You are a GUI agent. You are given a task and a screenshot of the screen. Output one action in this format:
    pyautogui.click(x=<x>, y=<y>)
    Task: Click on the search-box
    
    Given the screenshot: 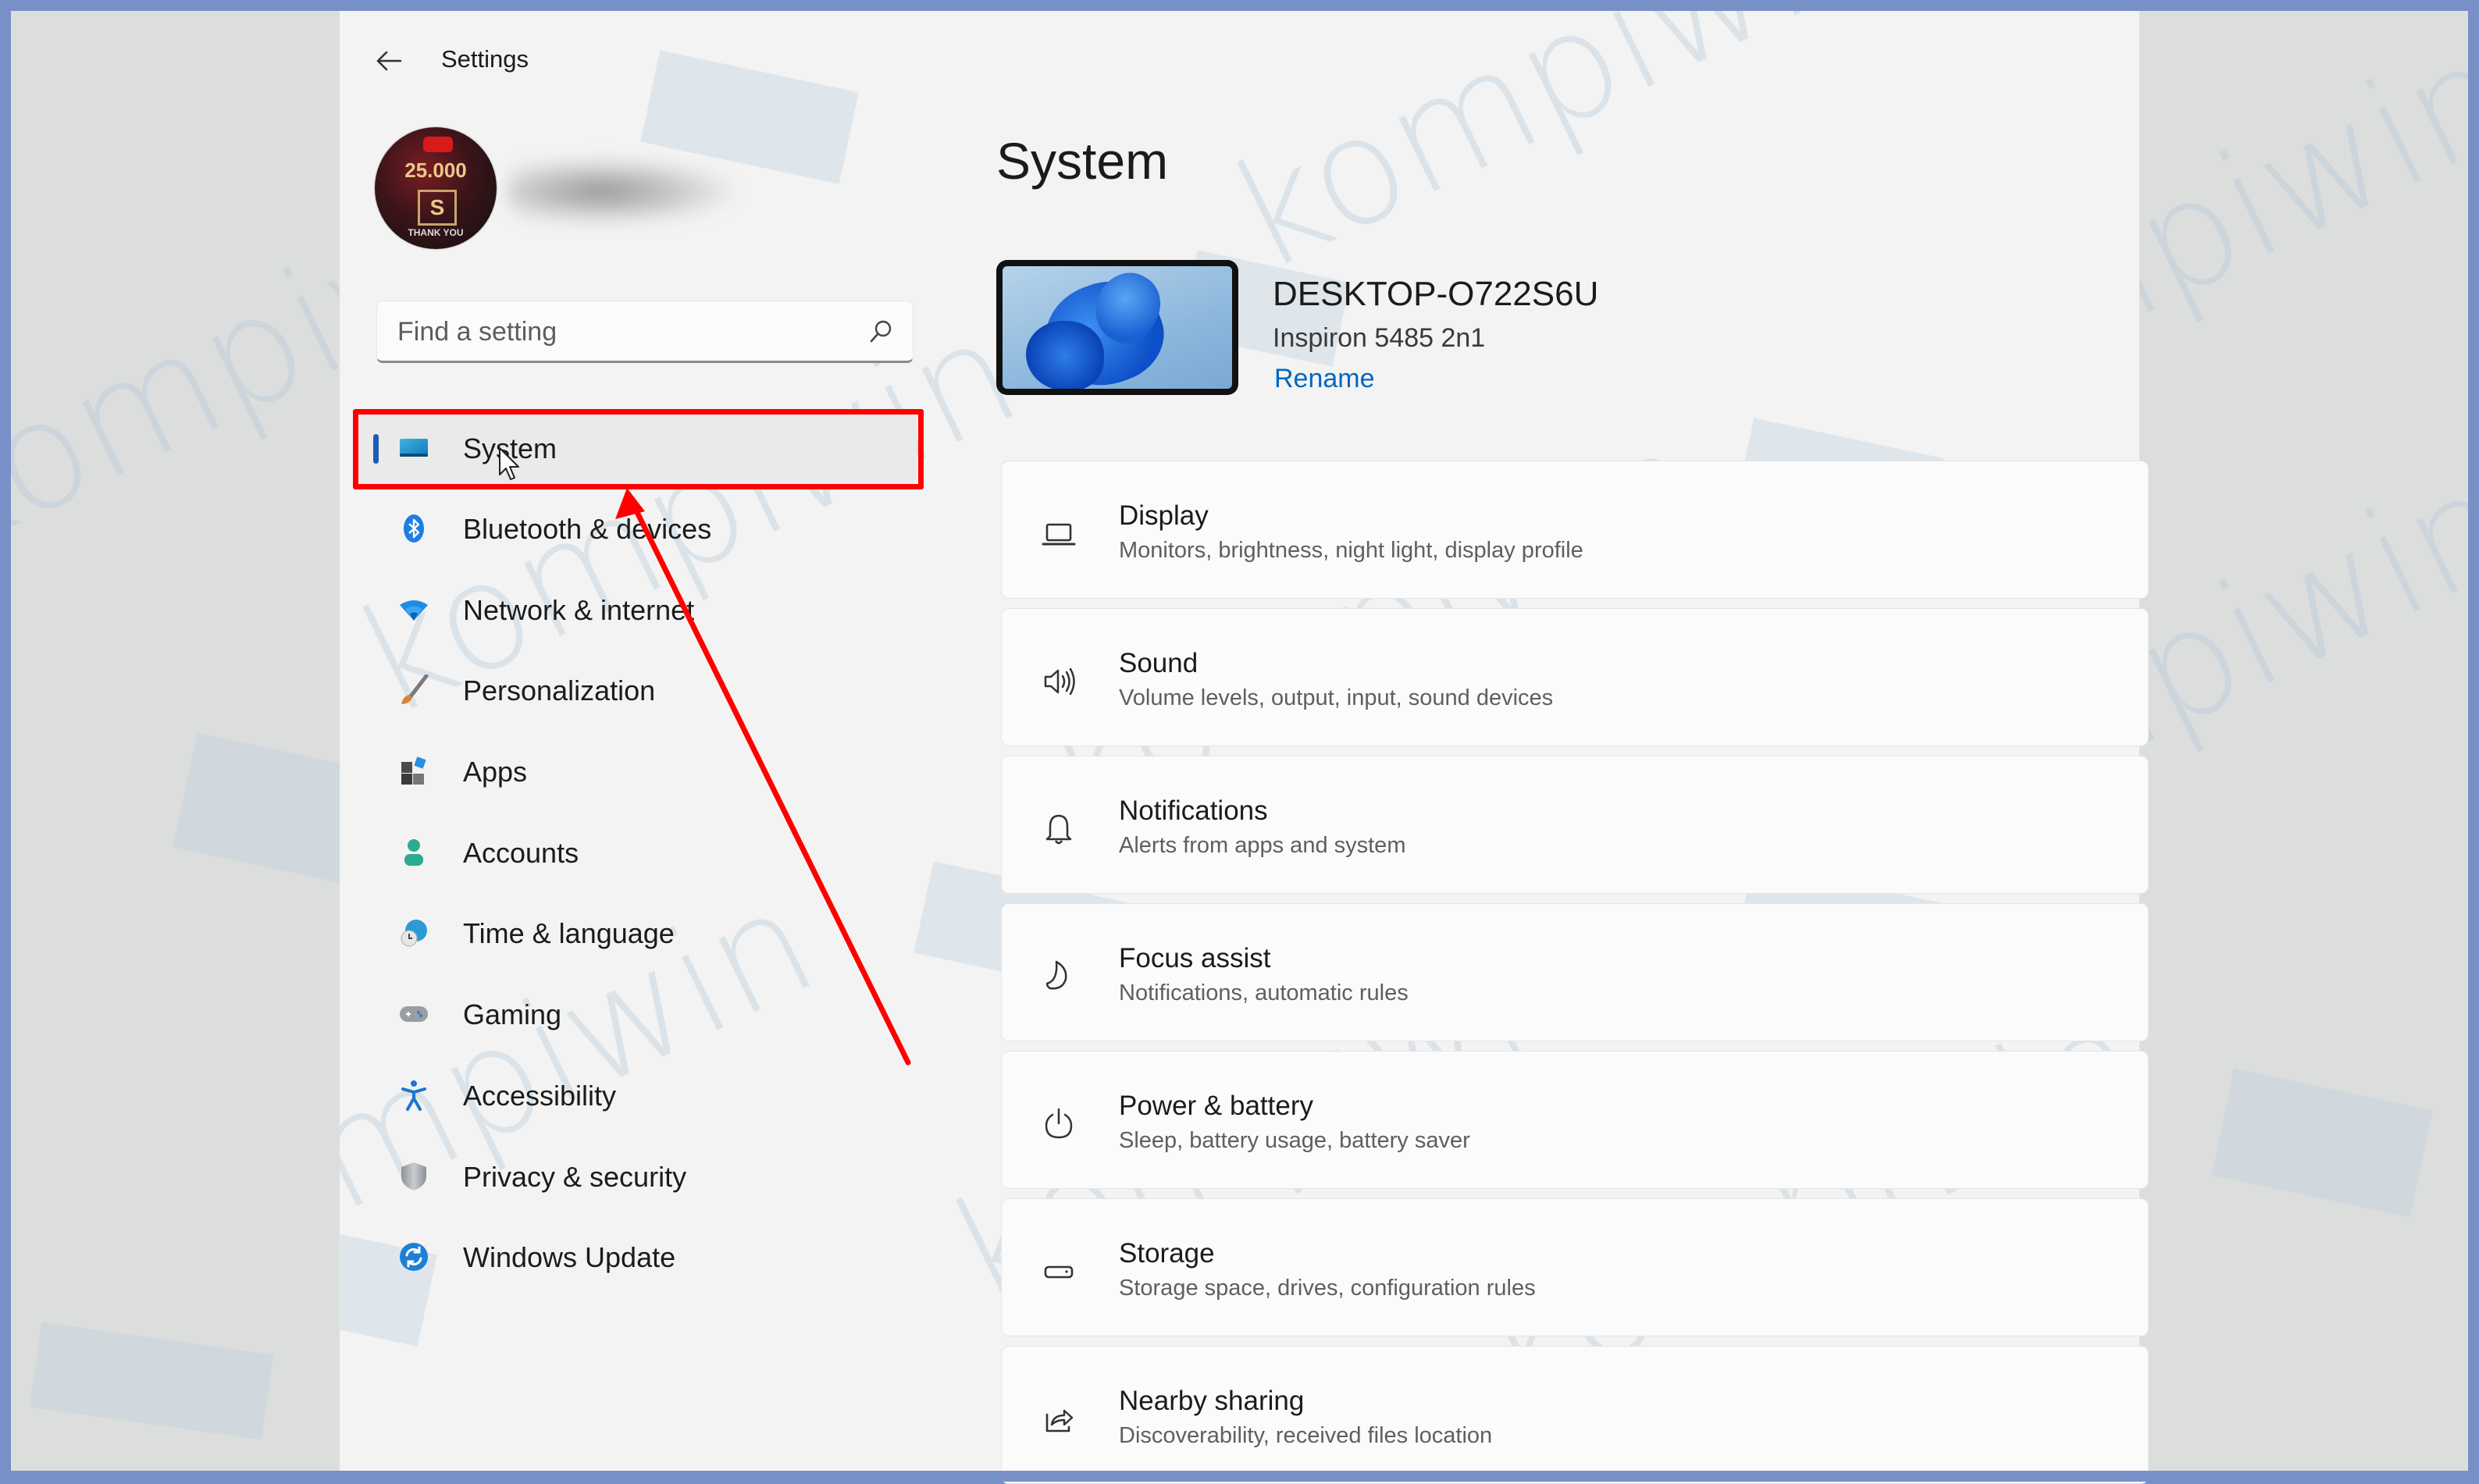 What is the action you would take?
    pyautogui.click(x=645, y=332)
    